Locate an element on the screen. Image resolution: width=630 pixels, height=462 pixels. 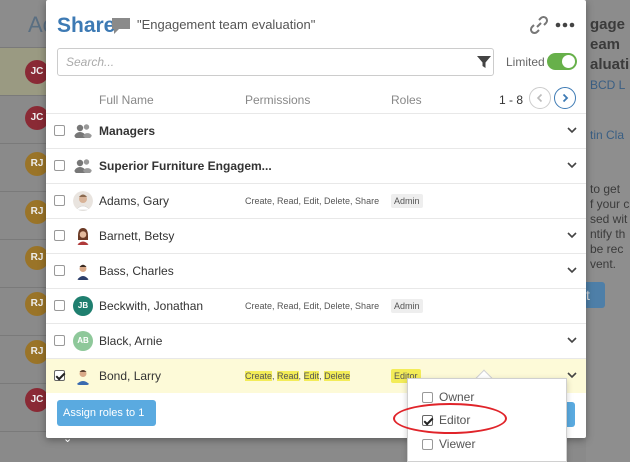
comment-icon is located at coordinates (121, 26).